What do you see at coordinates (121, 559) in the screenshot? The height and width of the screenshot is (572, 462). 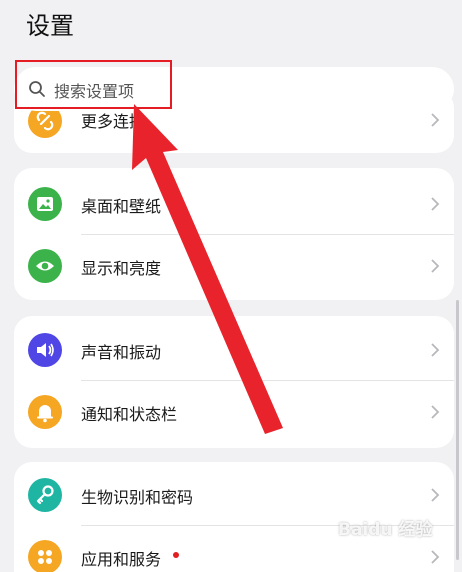 I see `settings-item-label: 应用和服务` at bounding box center [121, 559].